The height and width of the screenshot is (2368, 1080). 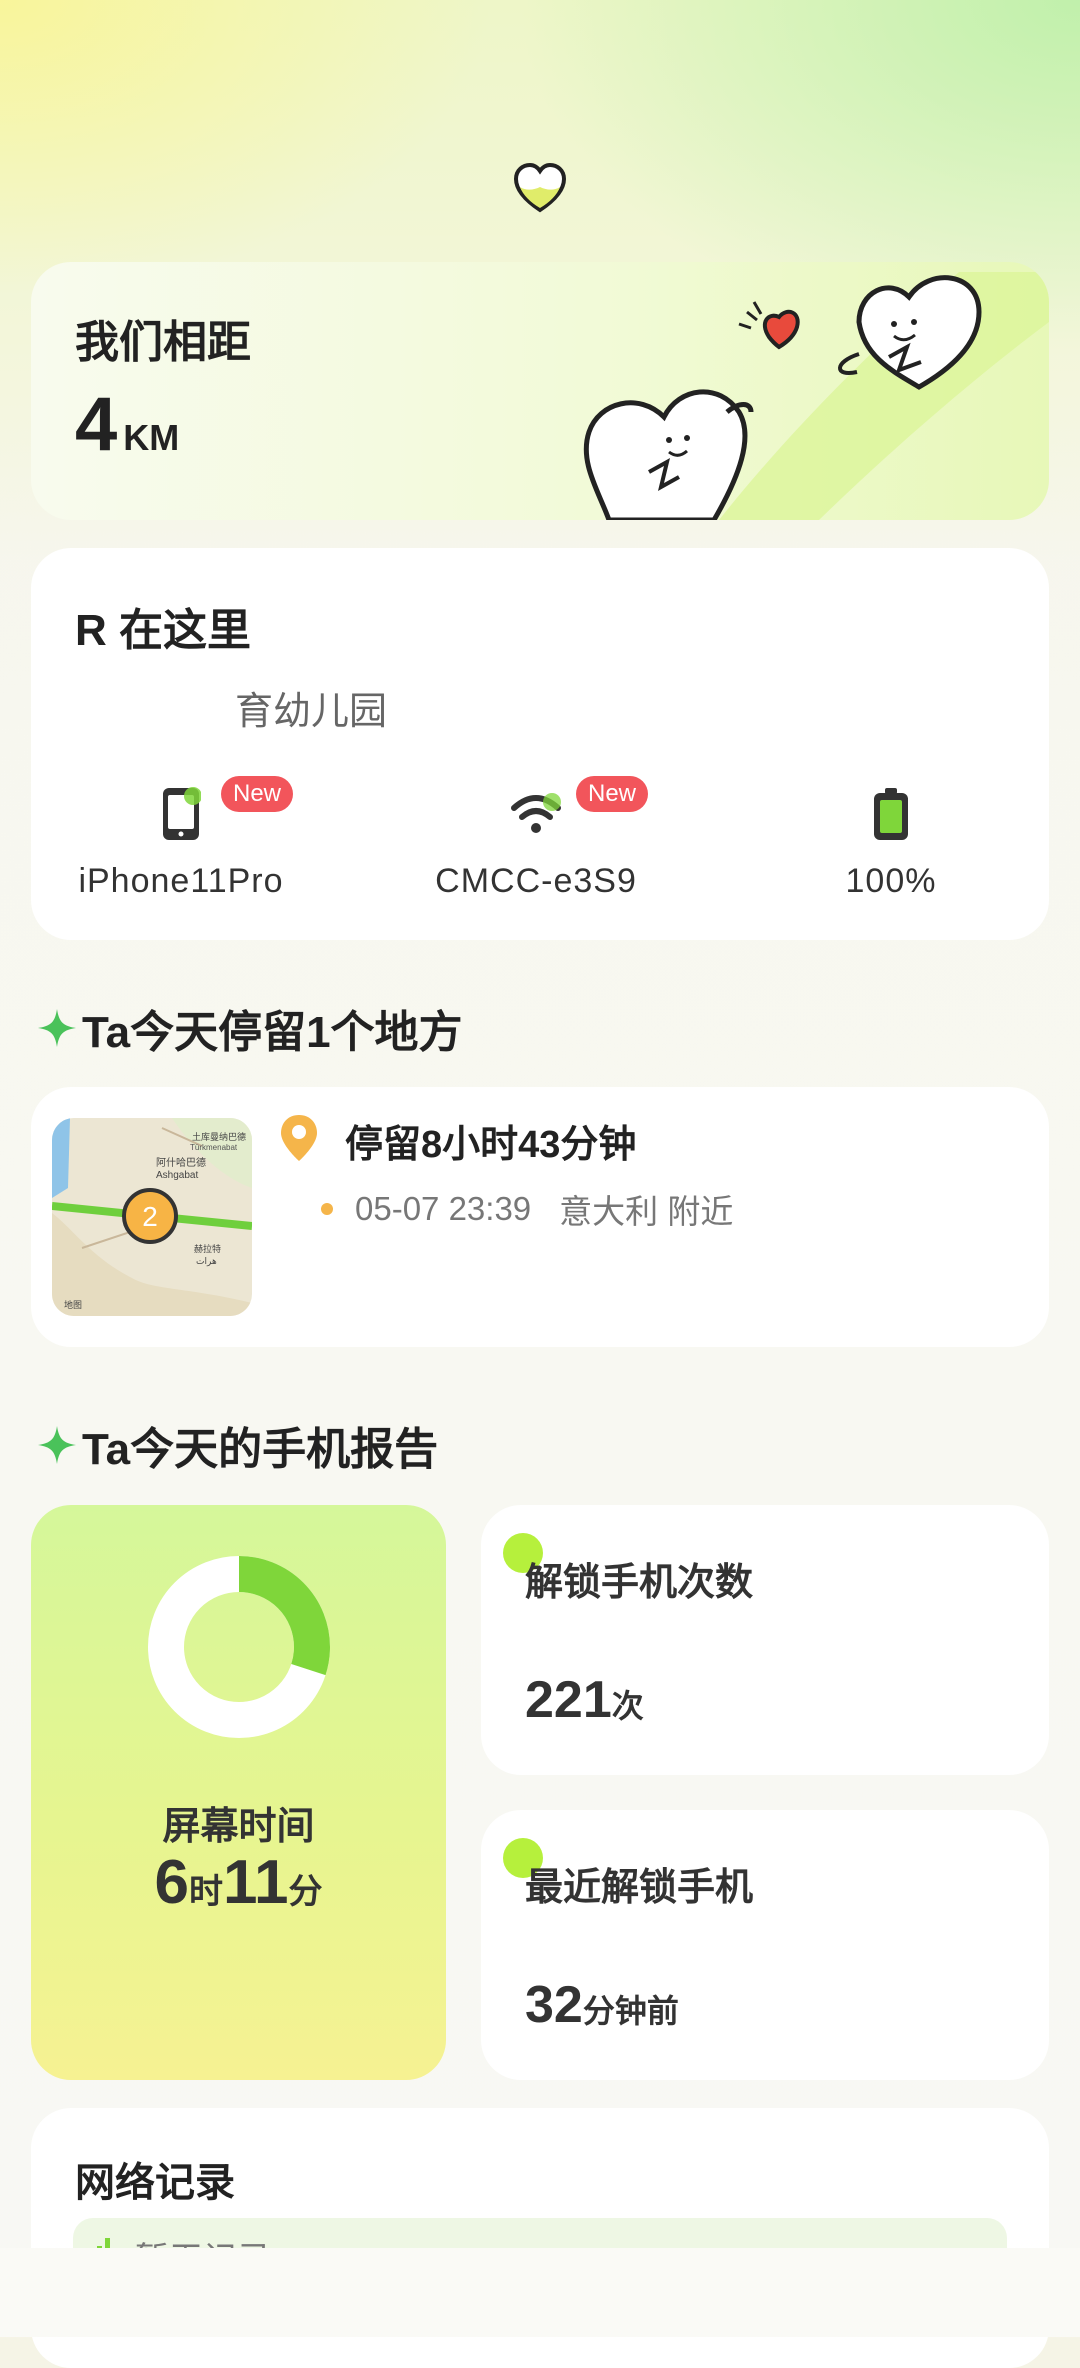 I want to click on svg-text: 地图, so click(x=73, y=1304).